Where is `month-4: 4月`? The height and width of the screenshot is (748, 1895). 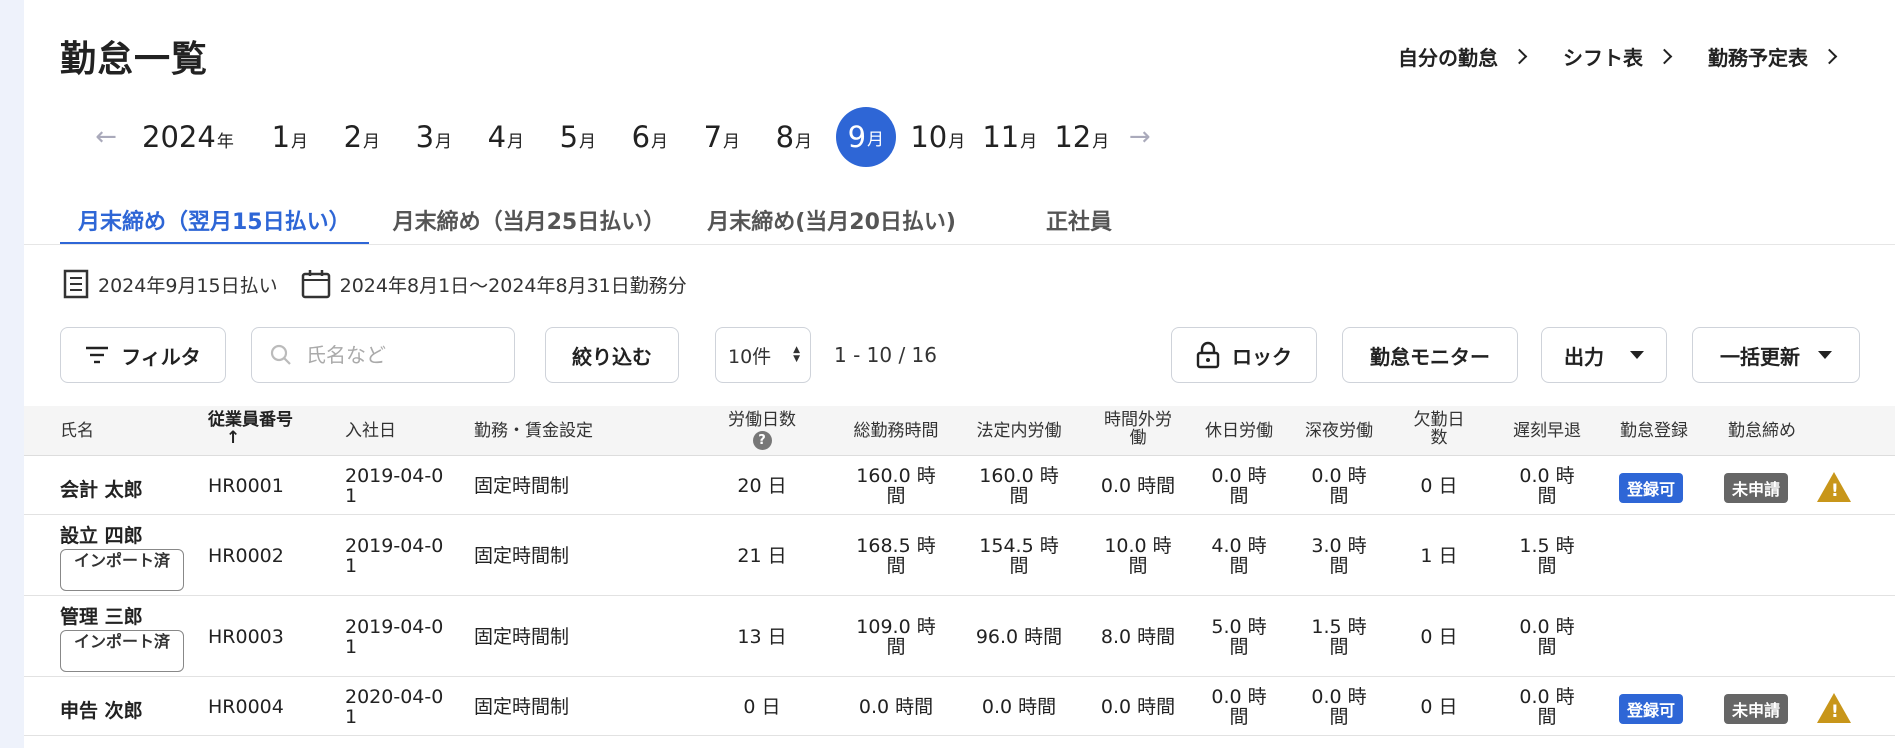 month-4: 4月 is located at coordinates (506, 137).